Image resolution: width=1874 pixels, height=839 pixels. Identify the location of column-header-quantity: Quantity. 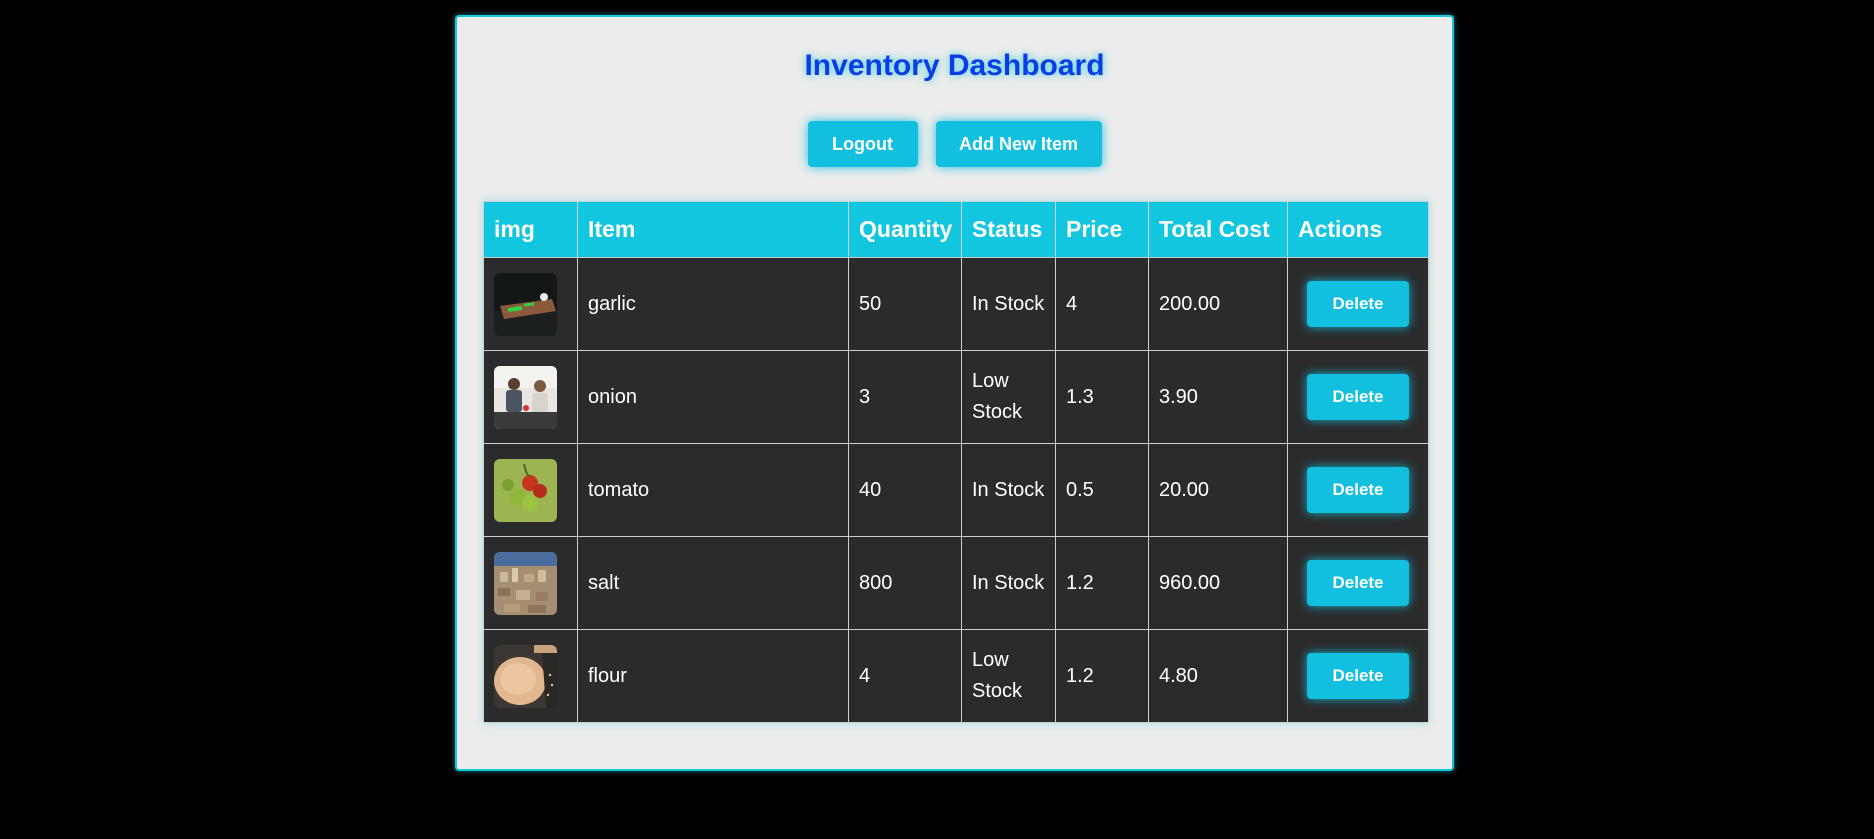
(905, 229).